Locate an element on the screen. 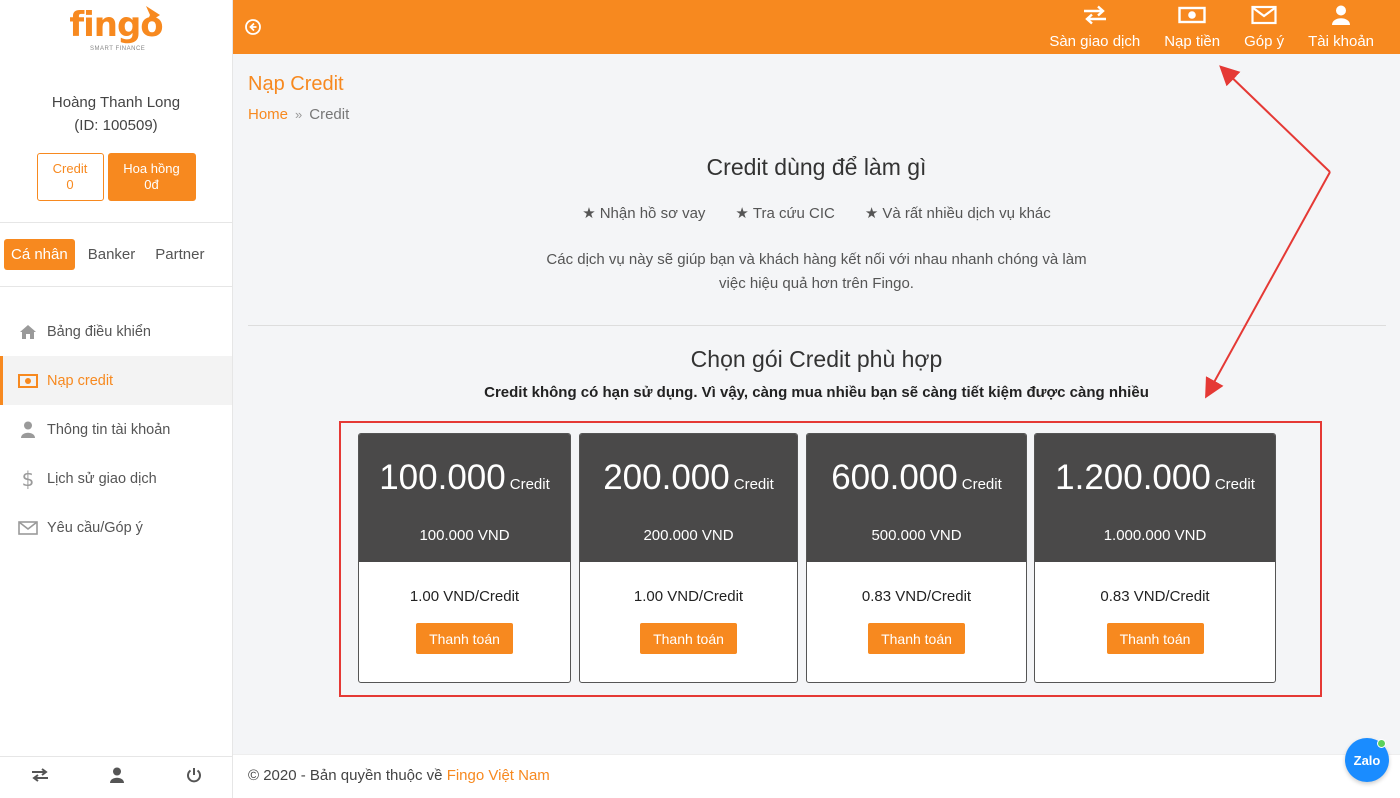  top-nav-account: Tài khoản is located at coordinates (1341, 27).